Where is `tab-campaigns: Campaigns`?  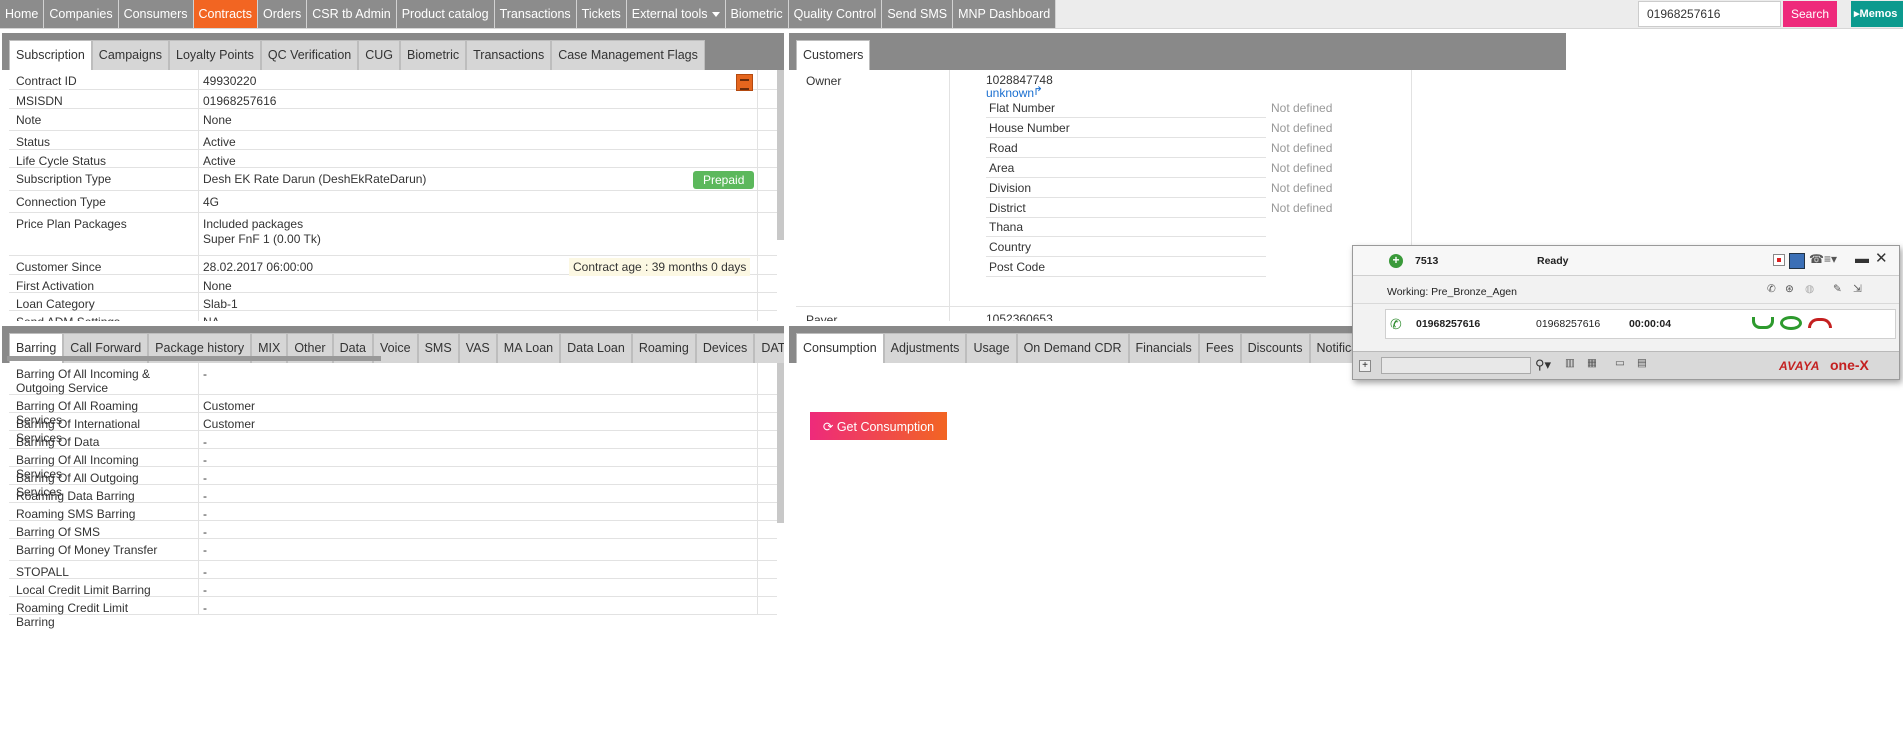 tab-campaigns: Campaigns is located at coordinates (130, 55).